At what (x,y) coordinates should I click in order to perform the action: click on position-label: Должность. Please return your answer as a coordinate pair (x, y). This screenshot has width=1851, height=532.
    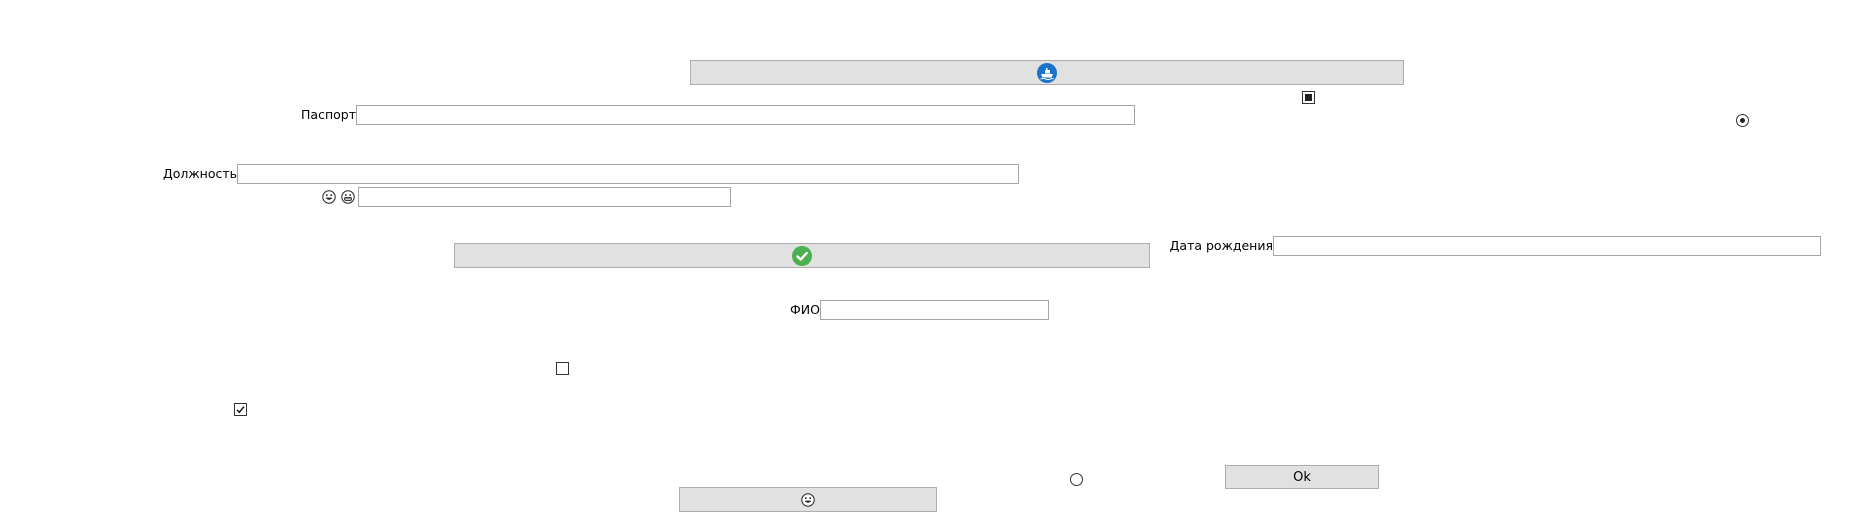
    Looking at the image, I should click on (199, 173).